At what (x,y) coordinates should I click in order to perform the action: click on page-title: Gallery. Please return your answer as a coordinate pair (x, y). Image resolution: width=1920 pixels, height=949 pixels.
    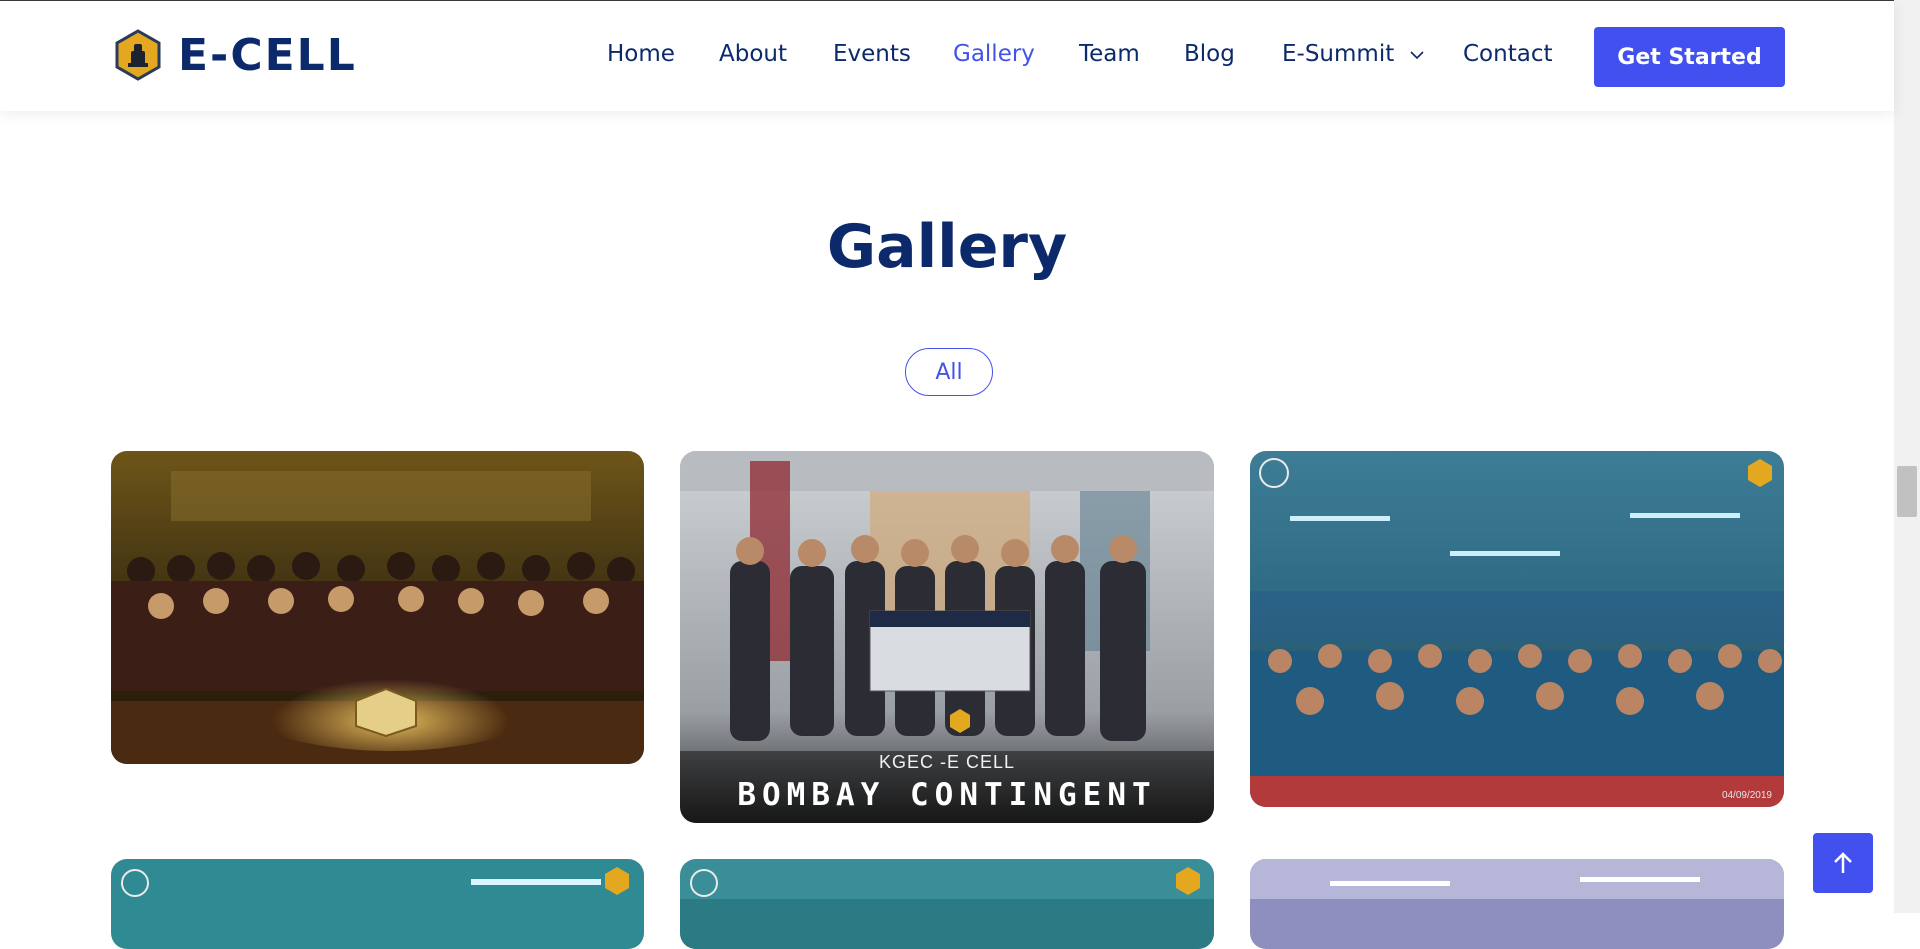
    Looking at the image, I should click on (947, 247).